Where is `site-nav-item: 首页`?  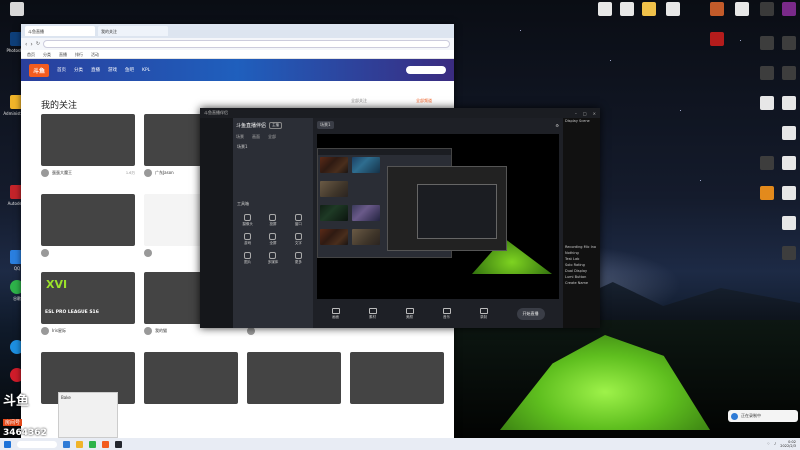
site-nav-item: 首页 is located at coordinates (61, 70).